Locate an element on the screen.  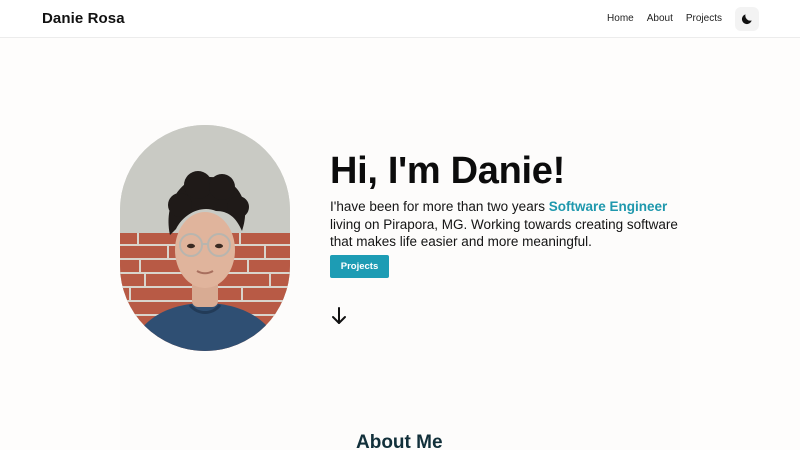
main-nav: Home About Projects is located at coordinates (664, 18).